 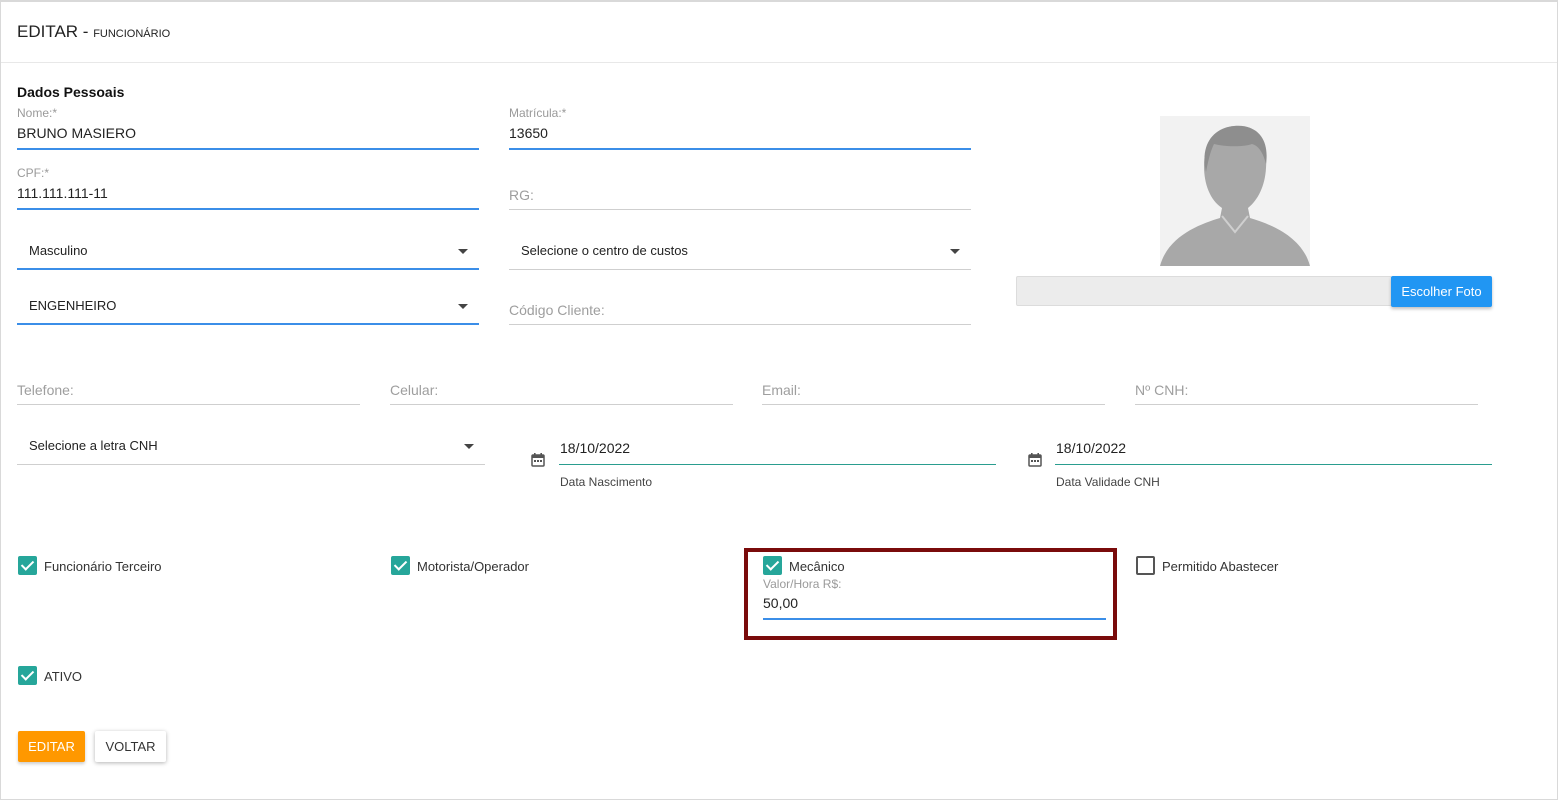 What do you see at coordinates (251, 447) in the screenshot?
I see `letra-cnh-select: Selecione a letra CNH` at bounding box center [251, 447].